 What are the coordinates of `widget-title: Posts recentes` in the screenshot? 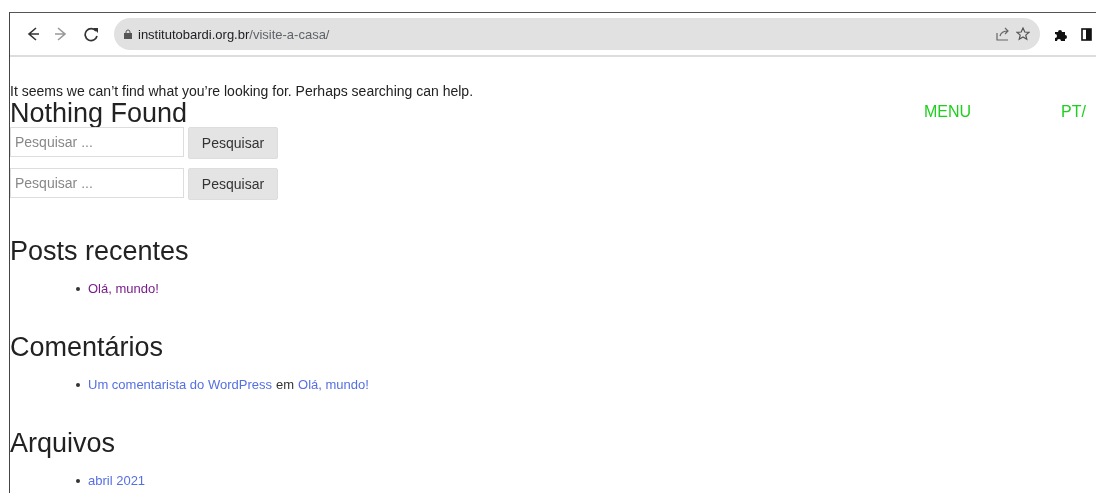 It's located at (99, 251).